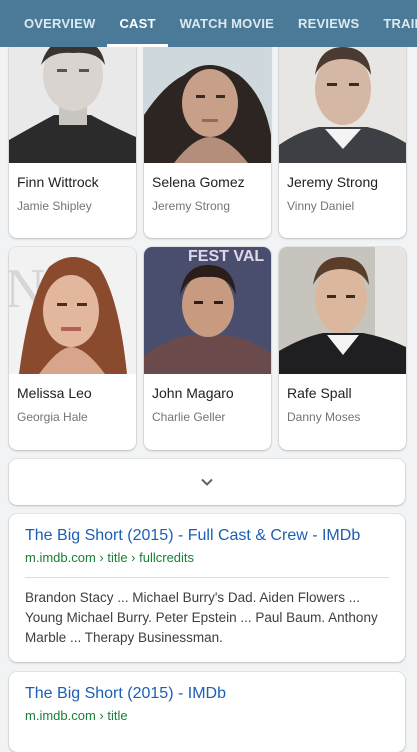 The image size is (417, 752). What do you see at coordinates (207, 694) in the screenshot?
I see `result-title-link: The Big Short (2015) - IMDb` at bounding box center [207, 694].